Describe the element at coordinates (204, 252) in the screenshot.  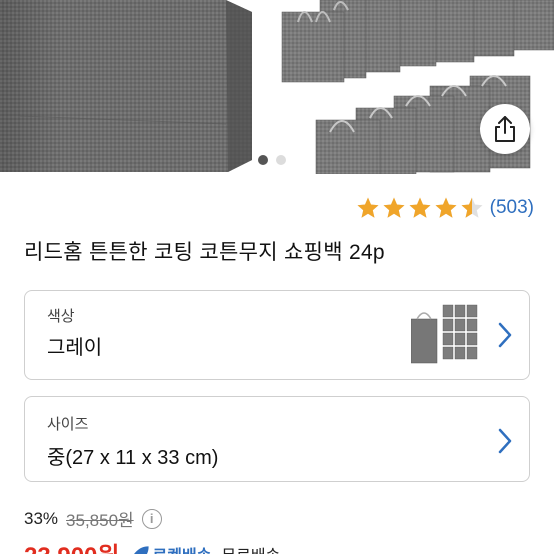
I see `product-title: 리드홈 튼튼한 코팅 코튼무지 쇼핑백 24p` at that location.